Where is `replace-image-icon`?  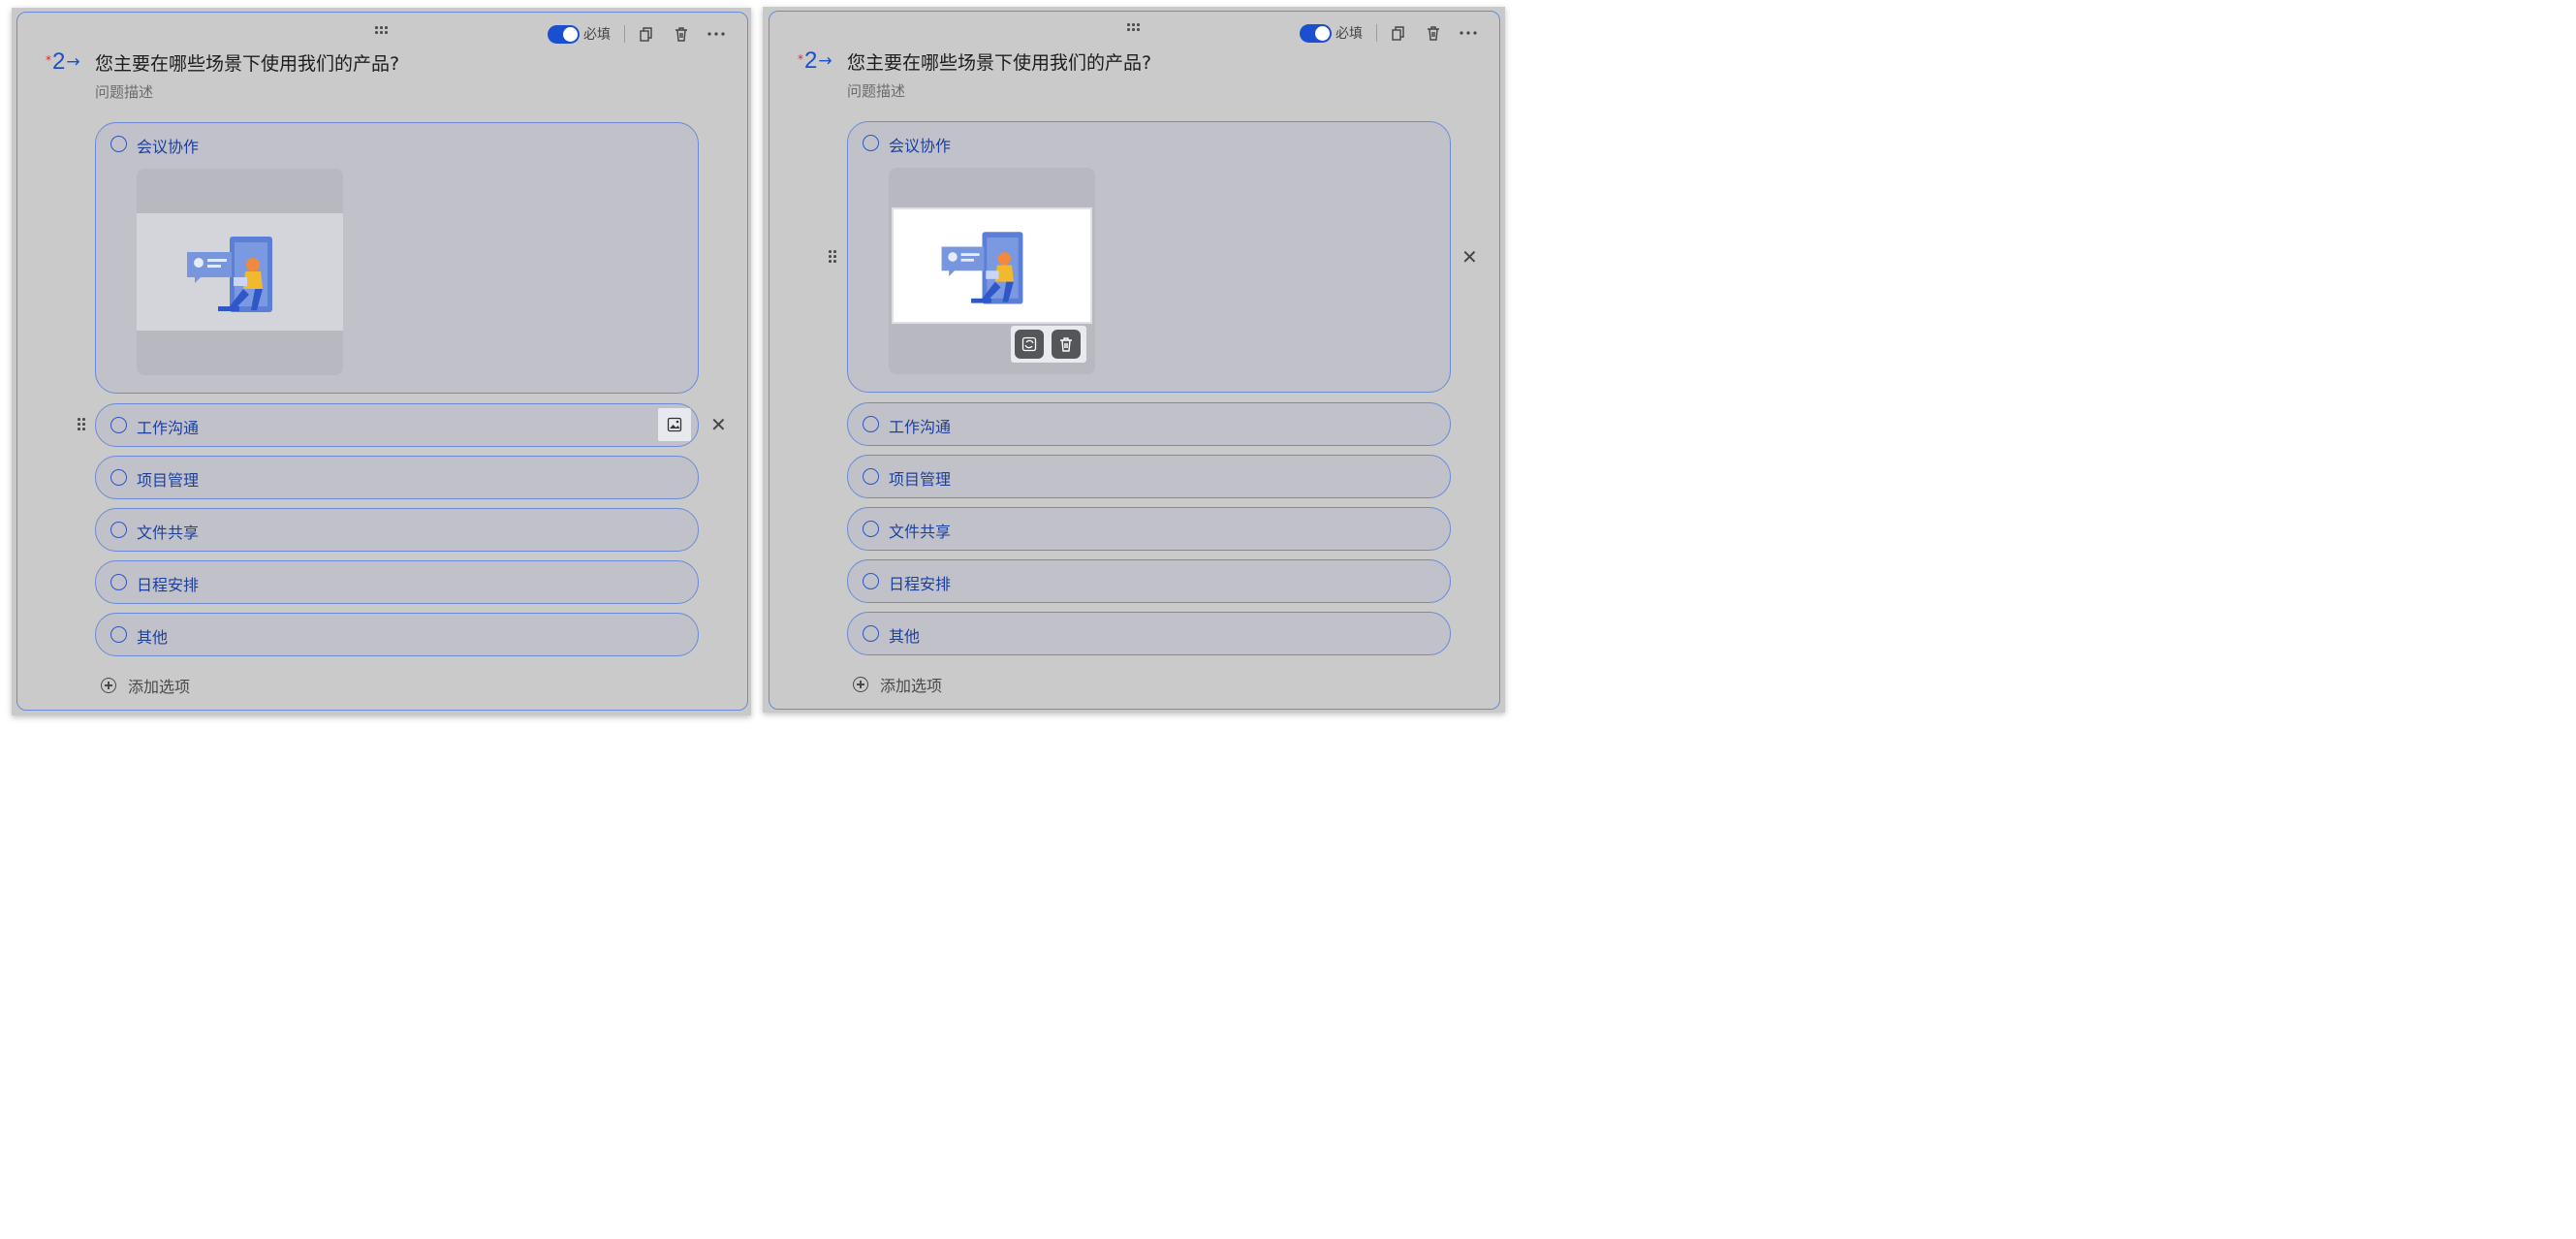
replace-image-icon is located at coordinates (1029, 344).